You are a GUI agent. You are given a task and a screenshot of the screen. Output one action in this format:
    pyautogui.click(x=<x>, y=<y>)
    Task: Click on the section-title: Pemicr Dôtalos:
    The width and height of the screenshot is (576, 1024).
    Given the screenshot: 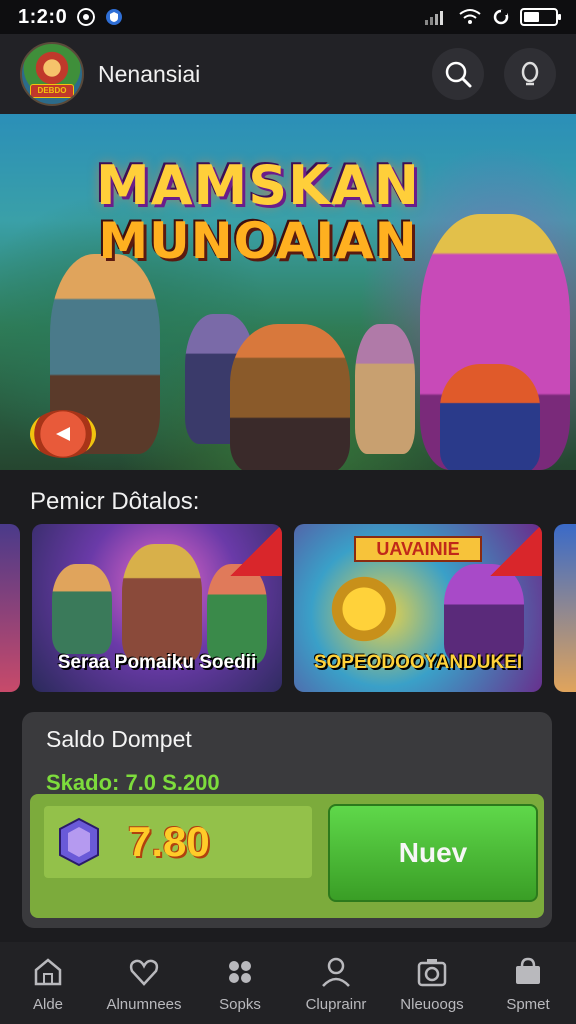 What is the action you would take?
    pyautogui.click(x=115, y=501)
    